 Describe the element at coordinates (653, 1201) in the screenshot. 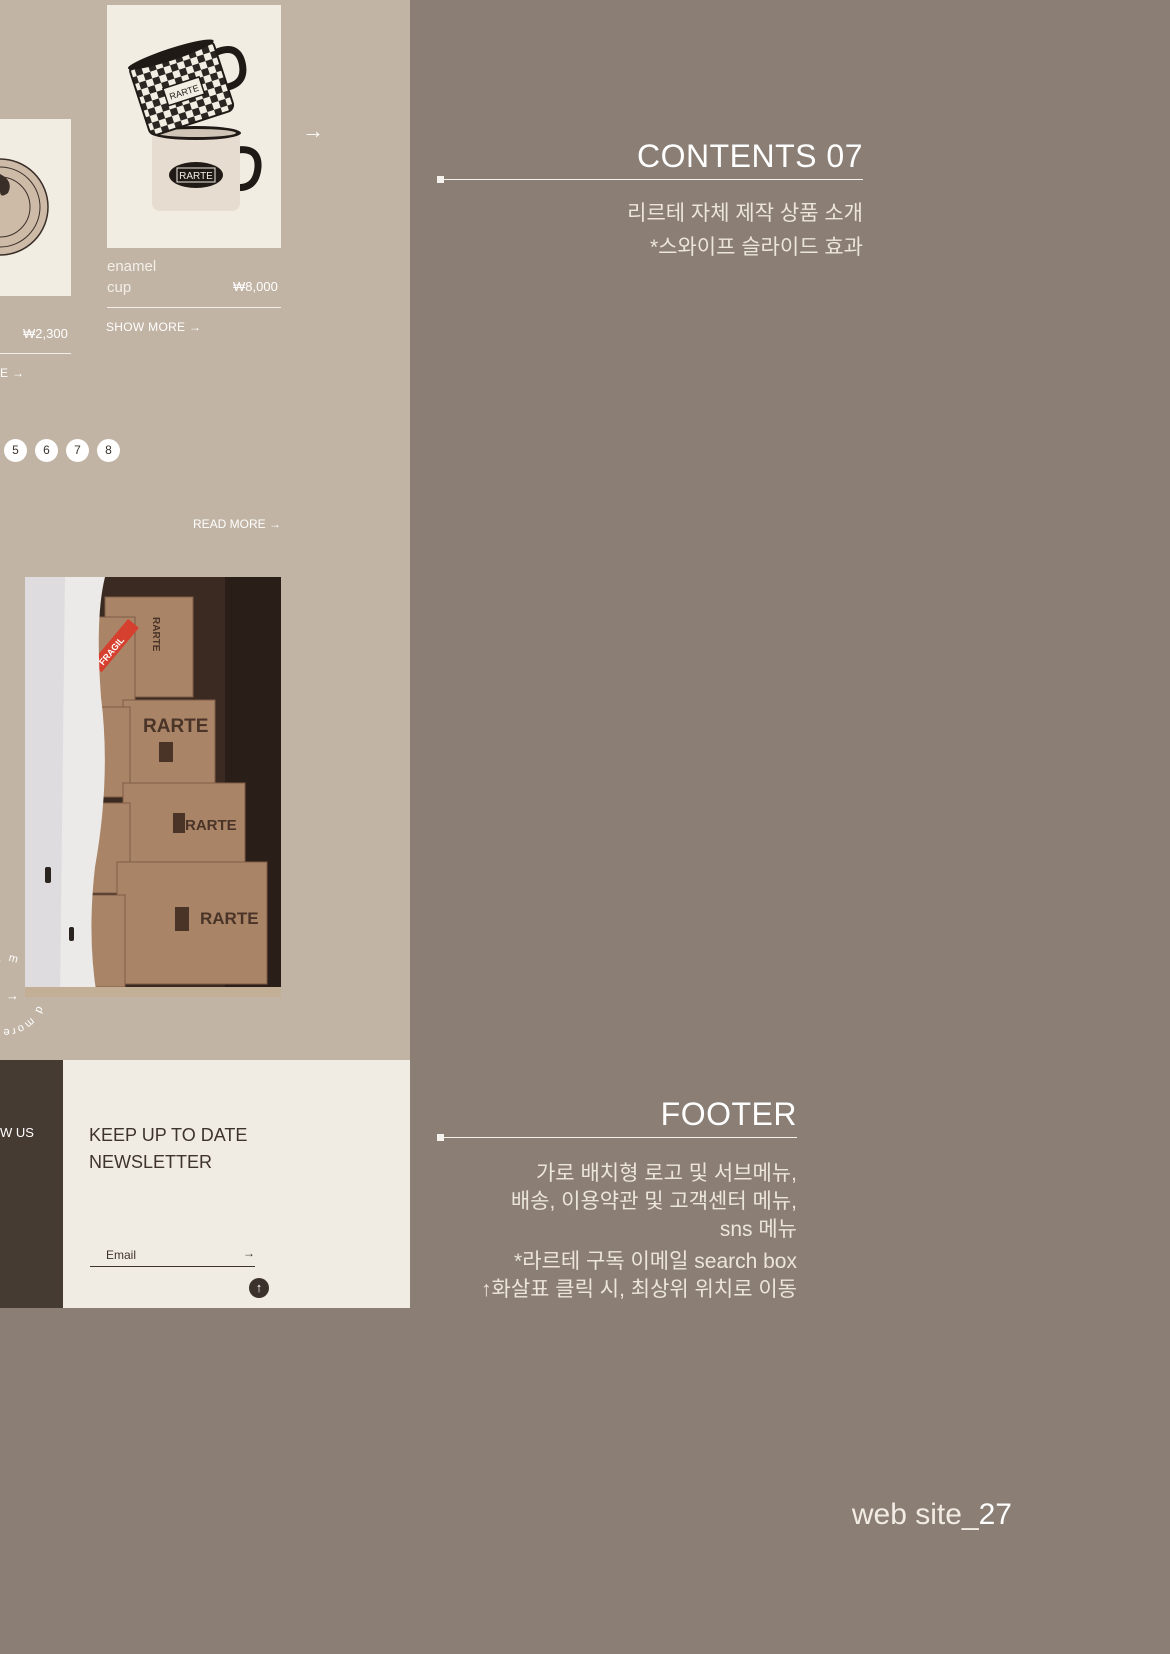

I see `annotation-line: 배송, 이용약관 및 고객센터 메뉴,` at that location.